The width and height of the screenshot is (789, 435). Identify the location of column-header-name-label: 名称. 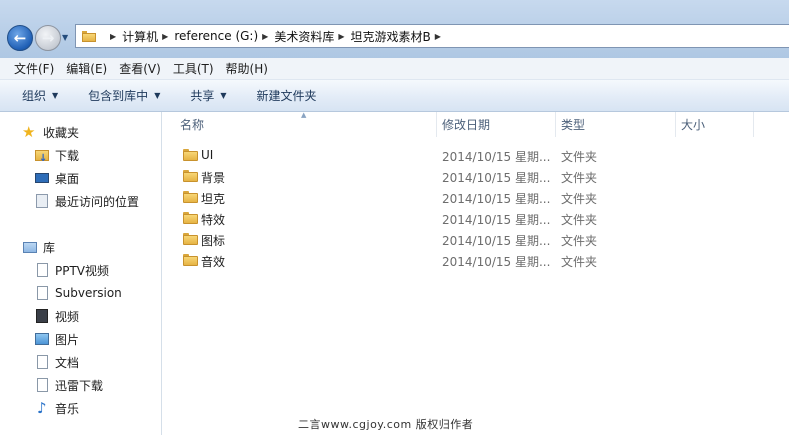
(192, 125).